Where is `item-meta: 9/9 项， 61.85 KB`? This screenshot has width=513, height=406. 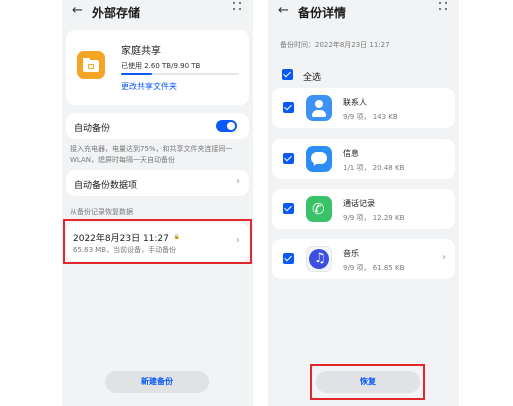
item-meta: 9/9 项， 61.85 KB is located at coordinates (374, 268).